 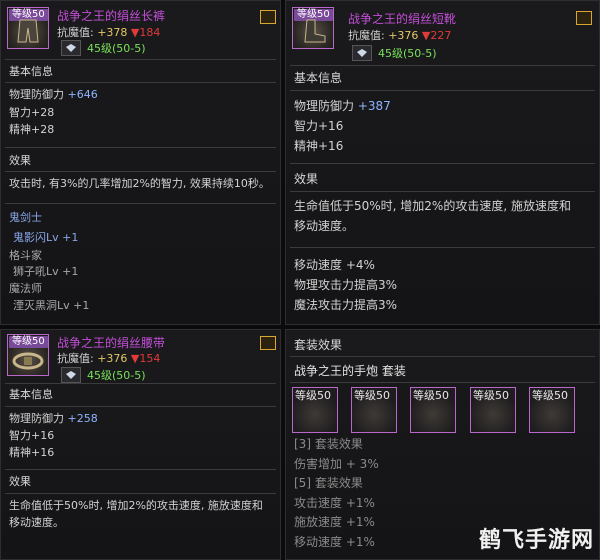 I want to click on mage-class-skill: 湮灭黑洞Lv +1, so click(x=51, y=305).